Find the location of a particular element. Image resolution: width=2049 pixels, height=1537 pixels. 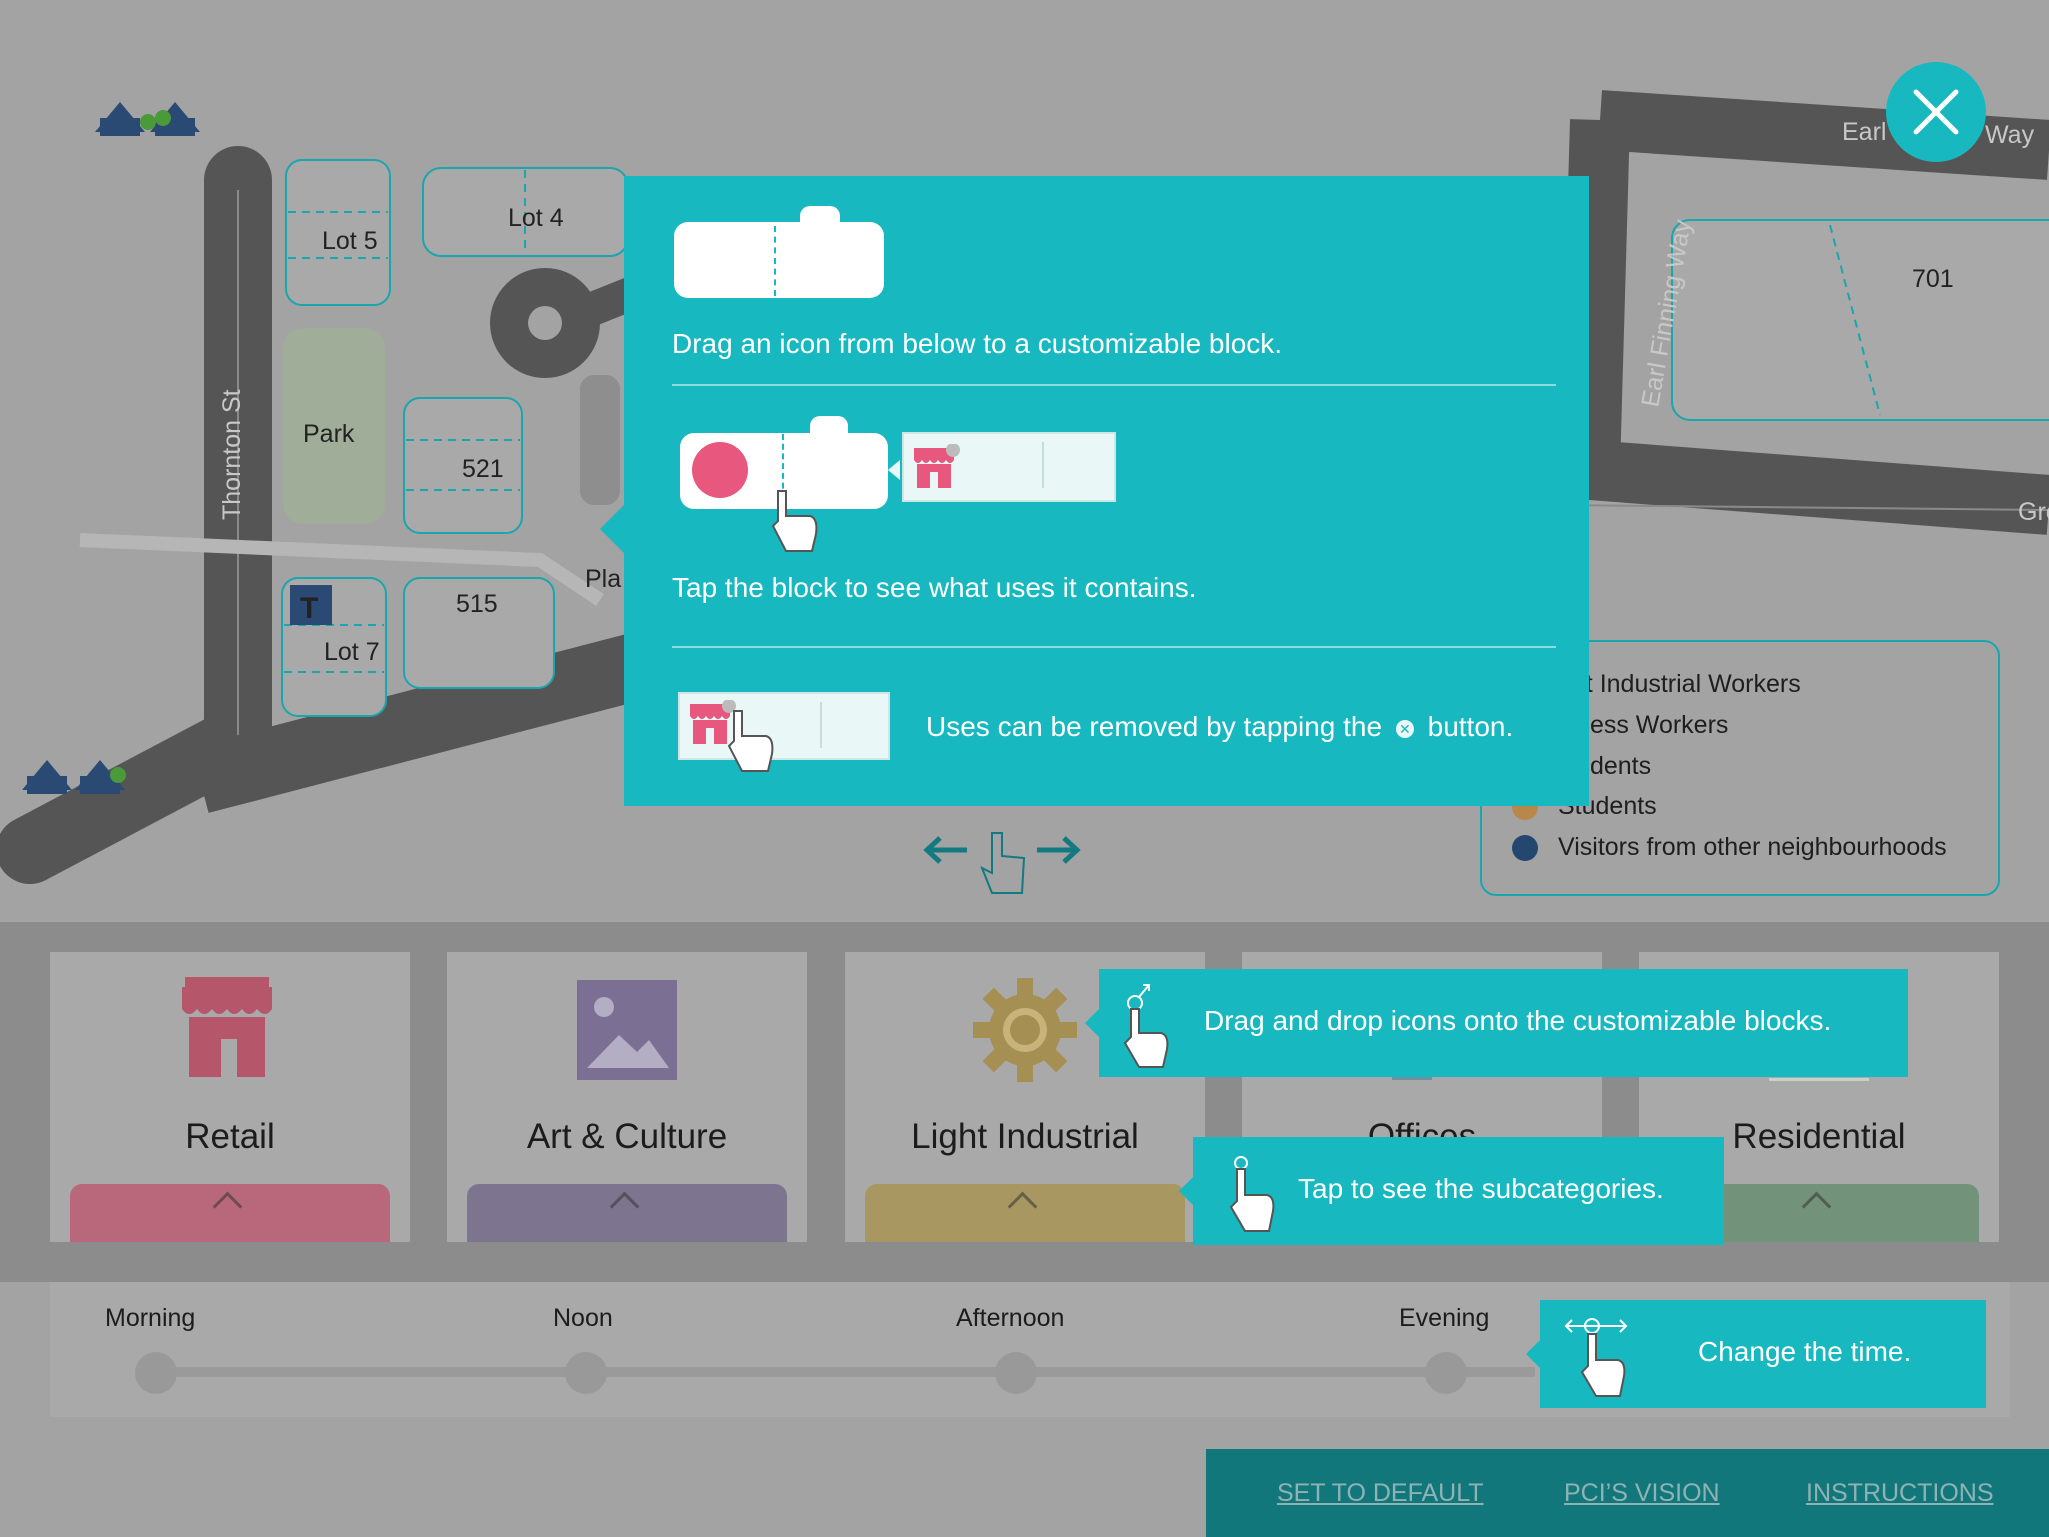

category-card-art-culture: Art & Culture is located at coordinates (627, 1097).